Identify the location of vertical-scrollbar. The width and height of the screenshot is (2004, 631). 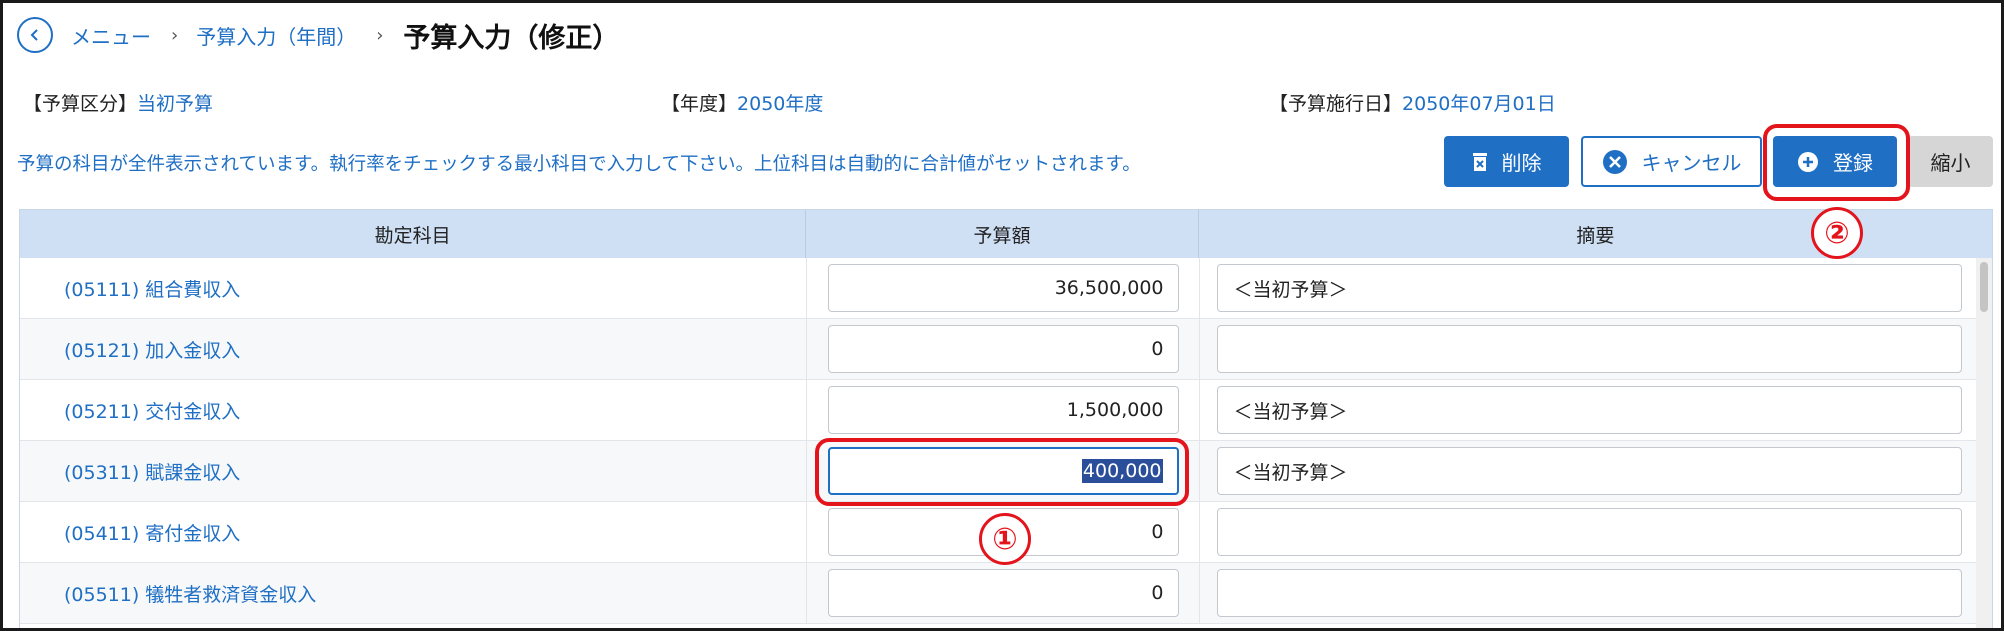
(1984, 443).